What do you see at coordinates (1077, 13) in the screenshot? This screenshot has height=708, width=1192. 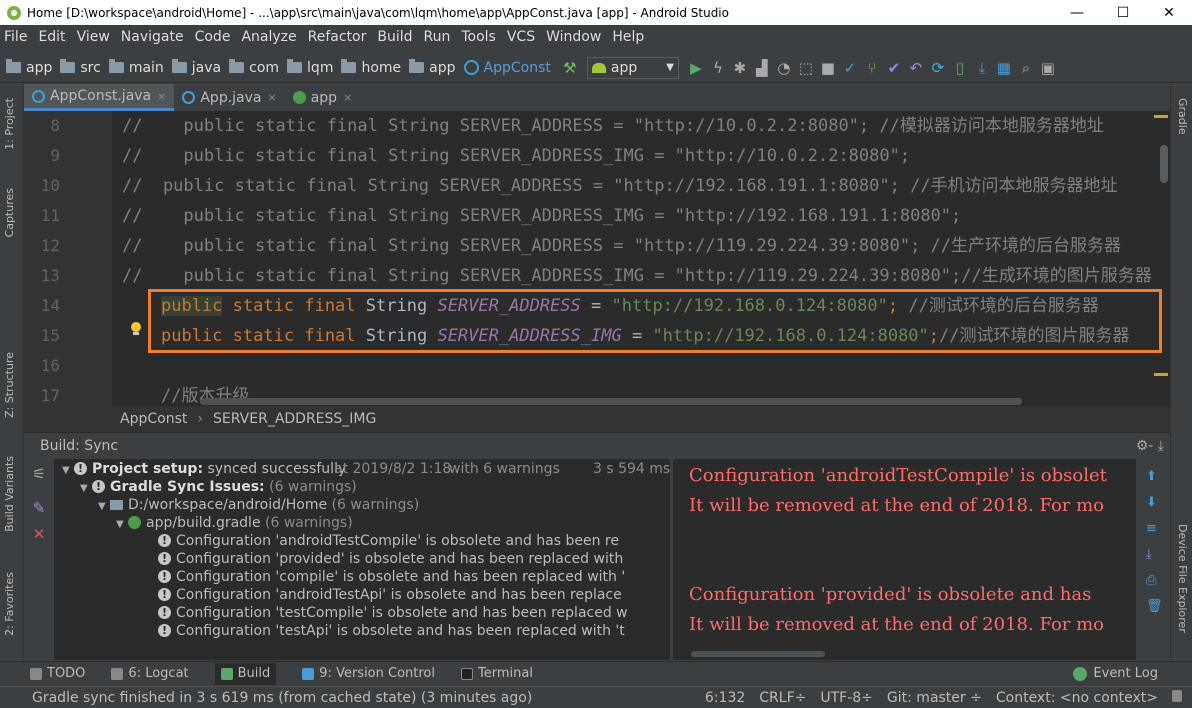 I see `minimize-button: —` at bounding box center [1077, 13].